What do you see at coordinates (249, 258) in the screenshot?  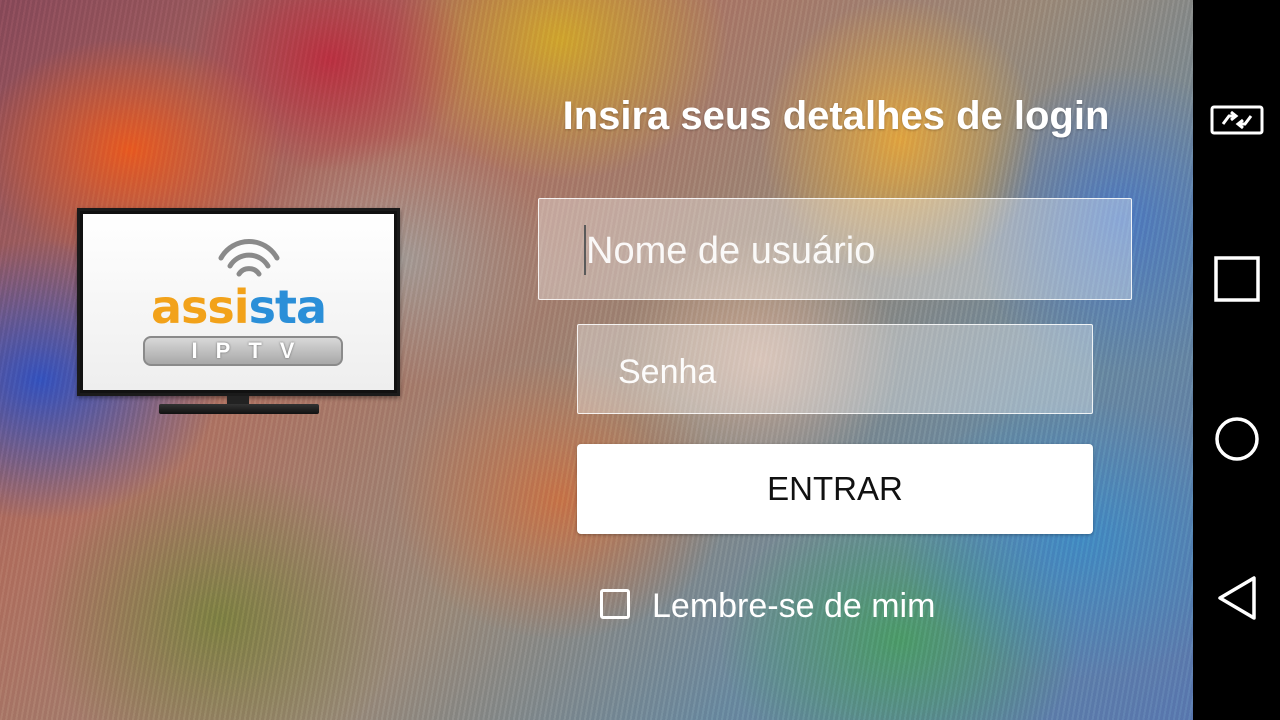 I see `wifi-icon` at bounding box center [249, 258].